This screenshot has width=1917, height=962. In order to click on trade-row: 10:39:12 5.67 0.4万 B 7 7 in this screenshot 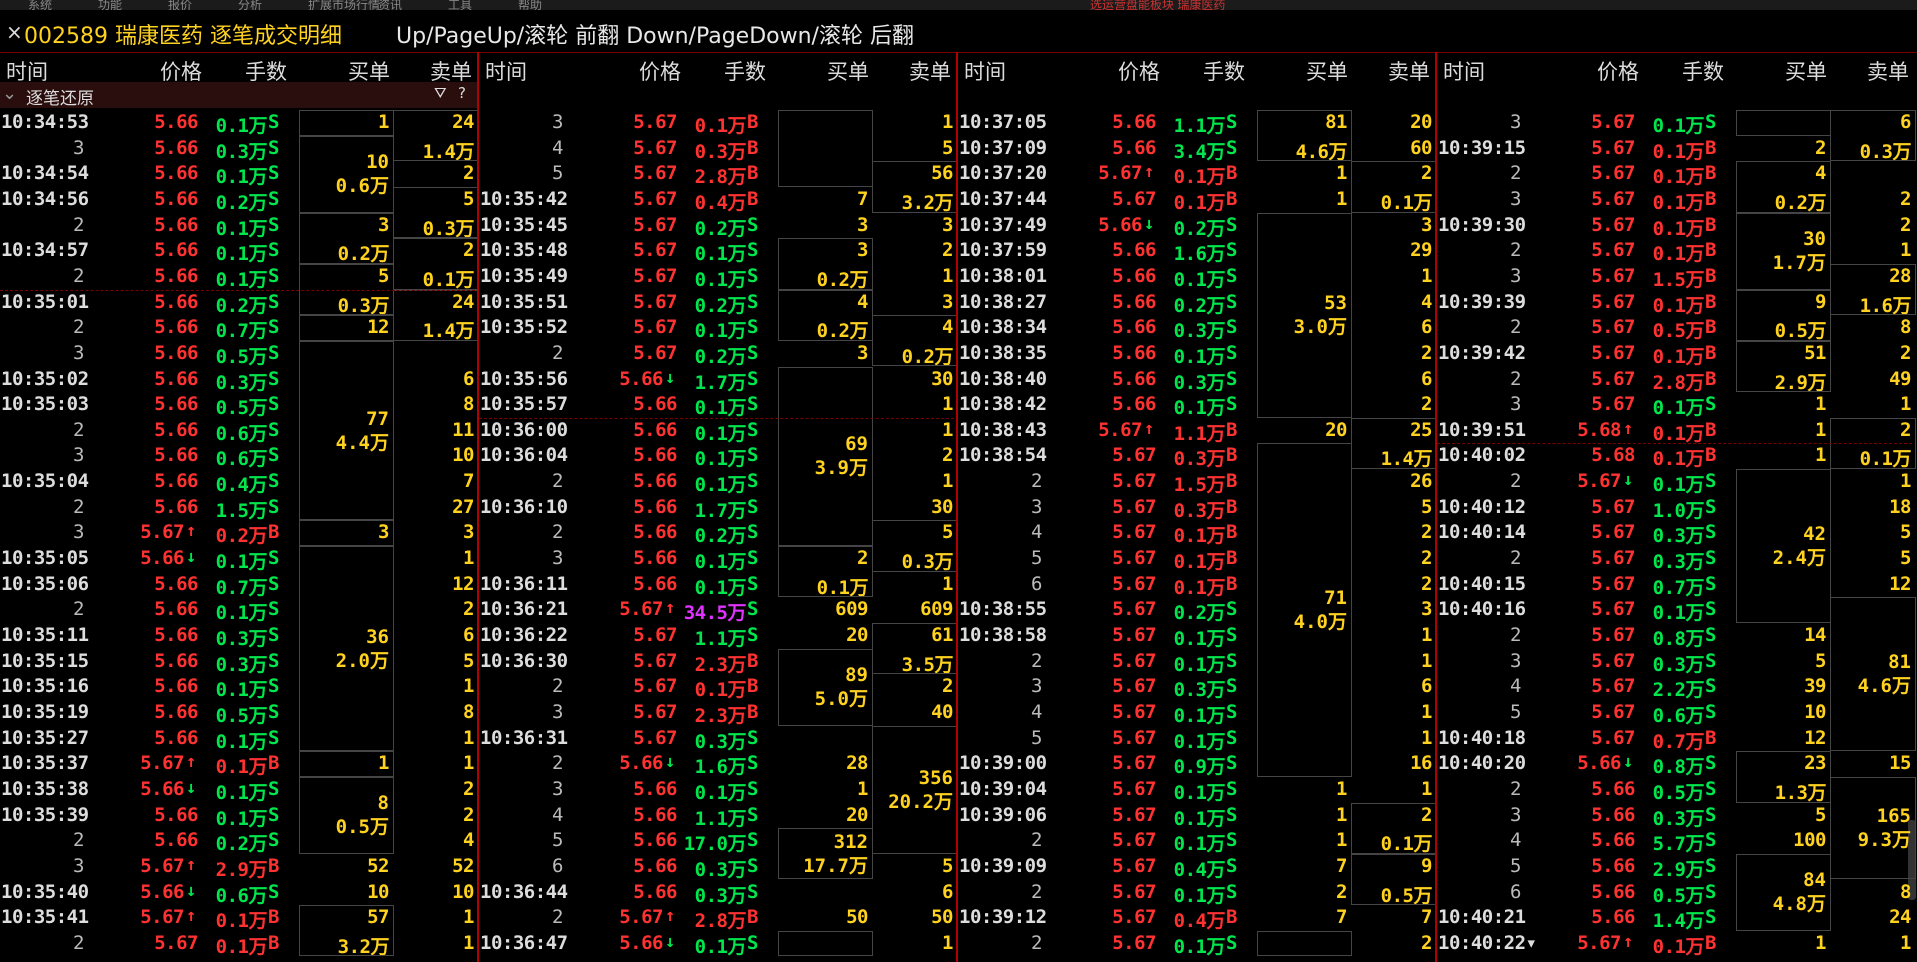, I will do `click(1197, 918)`.